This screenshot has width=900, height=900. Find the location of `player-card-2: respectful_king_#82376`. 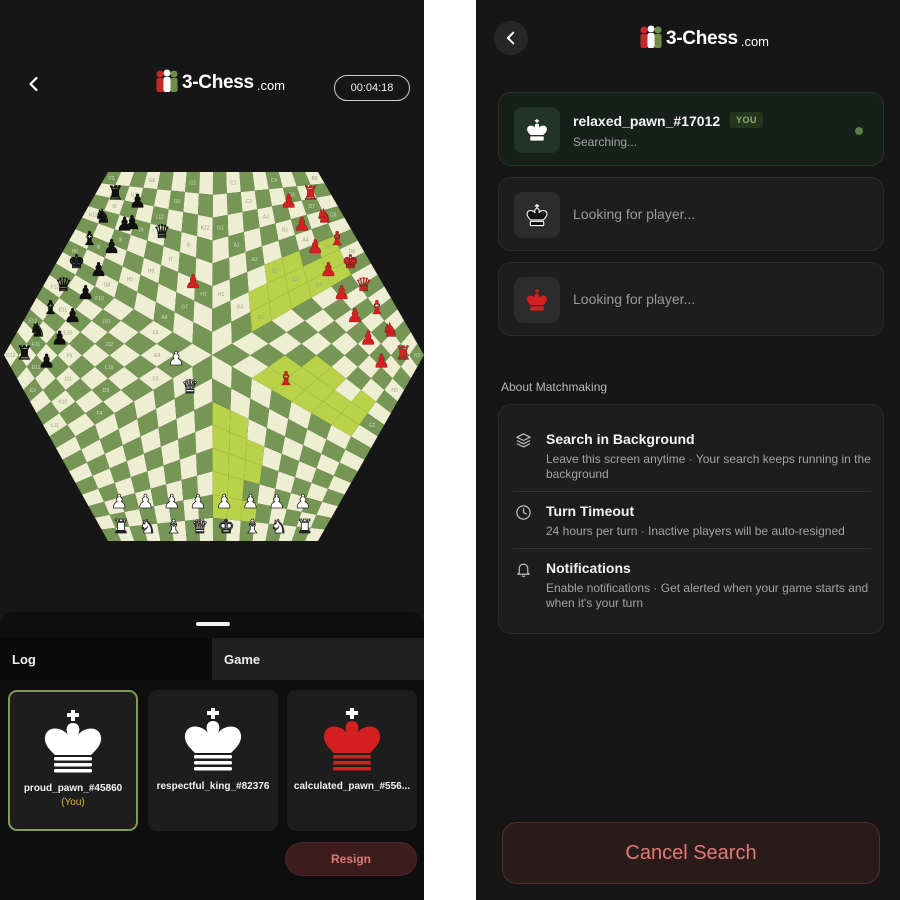

player-card-2: respectful_king_#82376 is located at coordinates (213, 760).